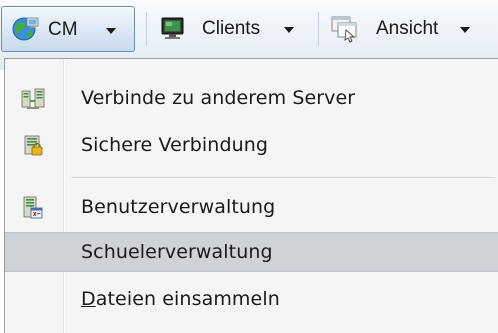  I want to click on user-management-icon, so click(32, 207).